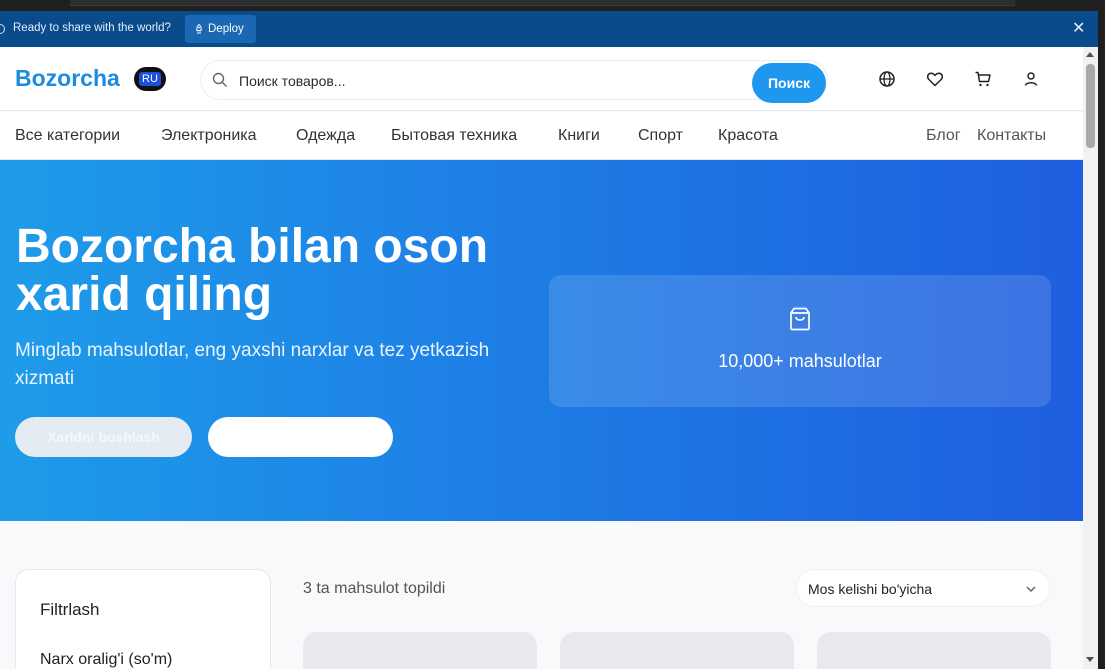 This screenshot has width=1105, height=669. Describe the element at coordinates (1078, 29) in the screenshot. I see `close-icon: ✕` at that location.